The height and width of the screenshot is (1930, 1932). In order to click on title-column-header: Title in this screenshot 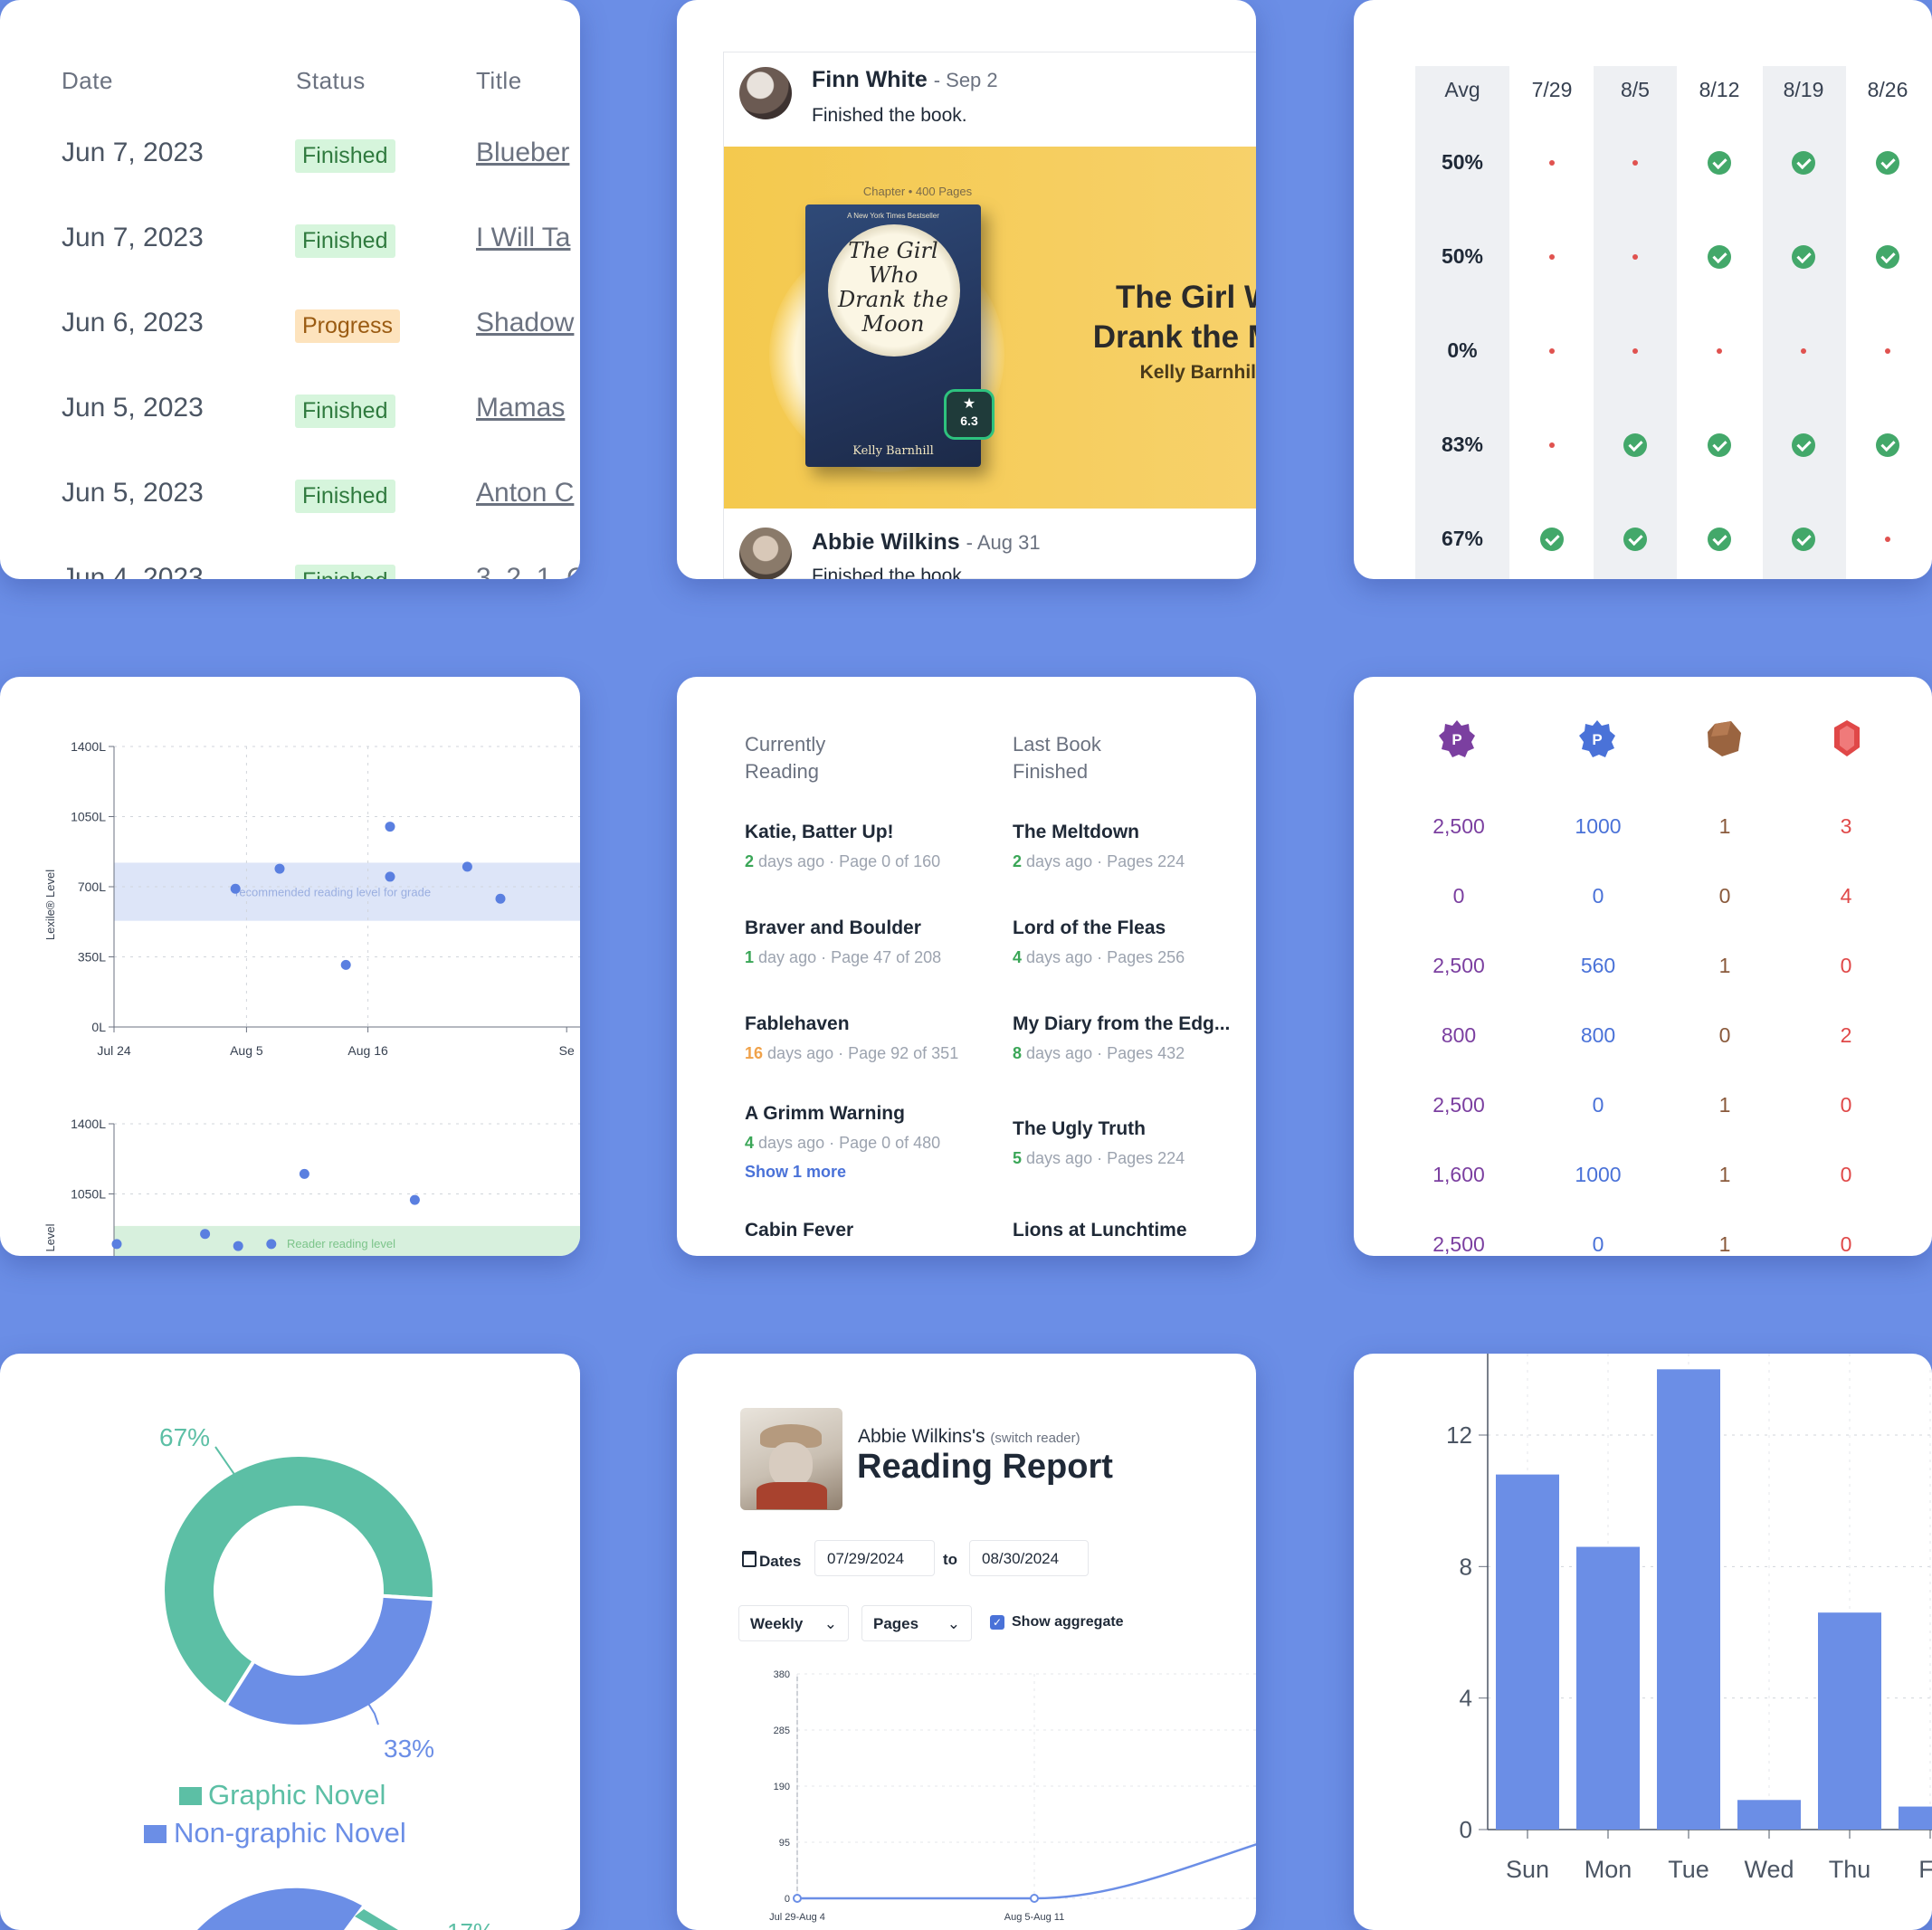, I will do `click(499, 81)`.